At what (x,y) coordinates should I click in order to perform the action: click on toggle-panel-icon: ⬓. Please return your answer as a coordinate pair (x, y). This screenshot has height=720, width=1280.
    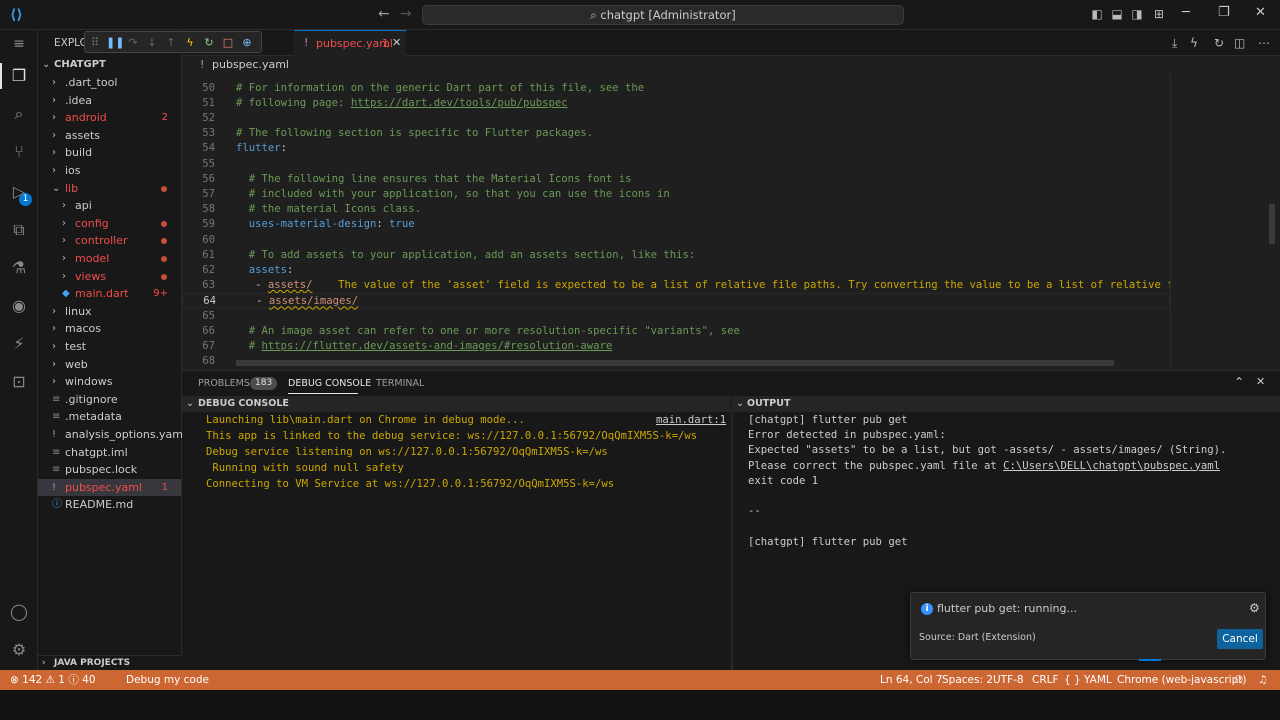
    Looking at the image, I should click on (1117, 14).